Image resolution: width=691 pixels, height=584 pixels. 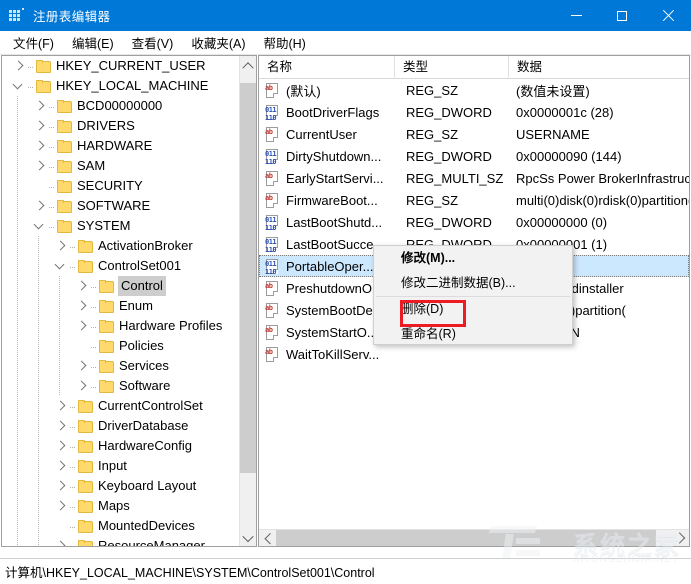 I want to click on maximize-button, so click(x=622, y=15).